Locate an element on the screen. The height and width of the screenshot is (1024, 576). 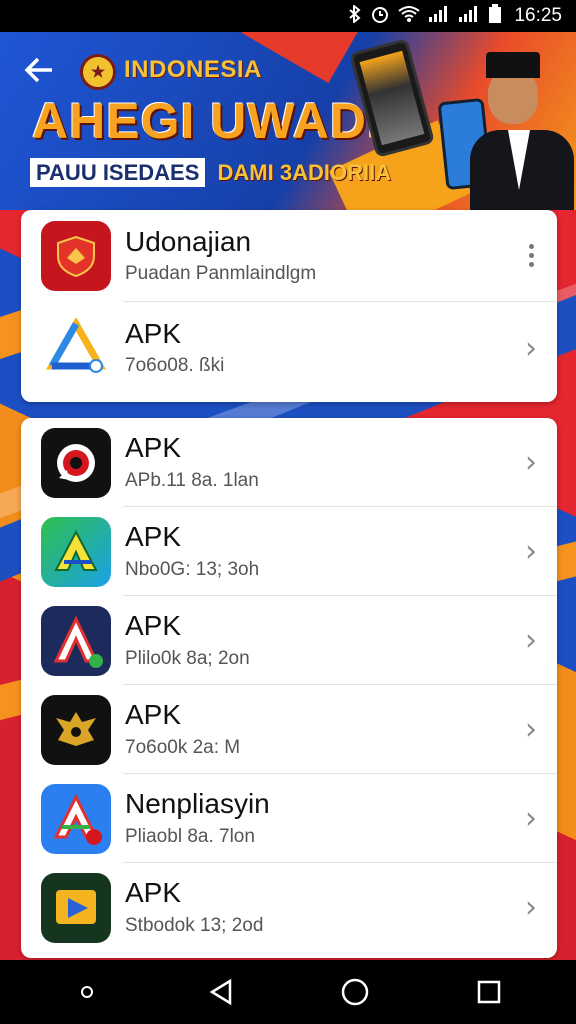
list-item: APK Plilo0k 8a; 2on › is located at coordinates (289, 640).